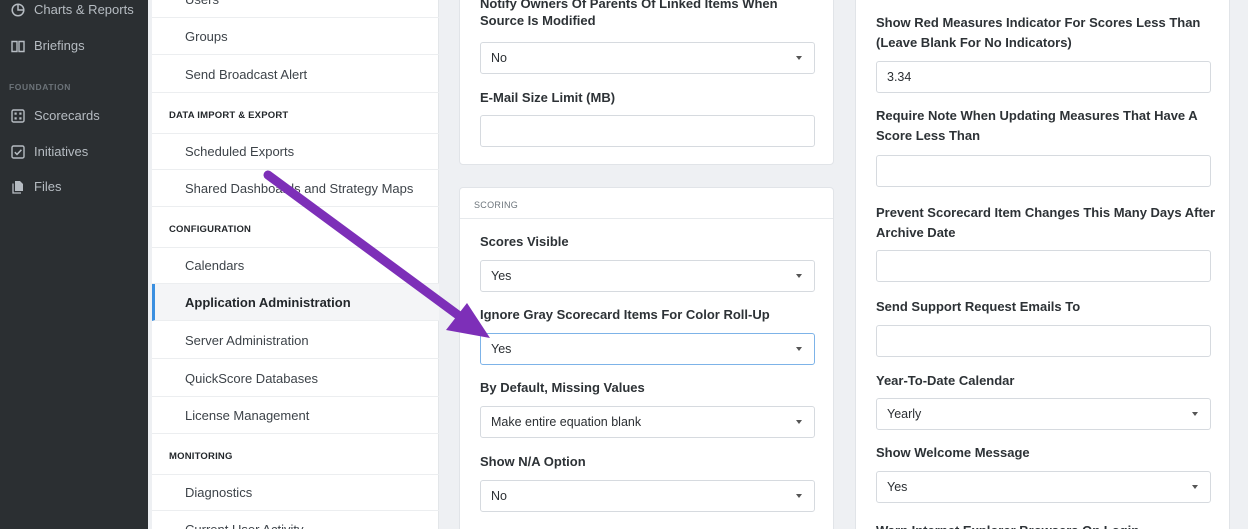  Describe the element at coordinates (48, 186) in the screenshot. I see `nav-item-label: Files` at that location.